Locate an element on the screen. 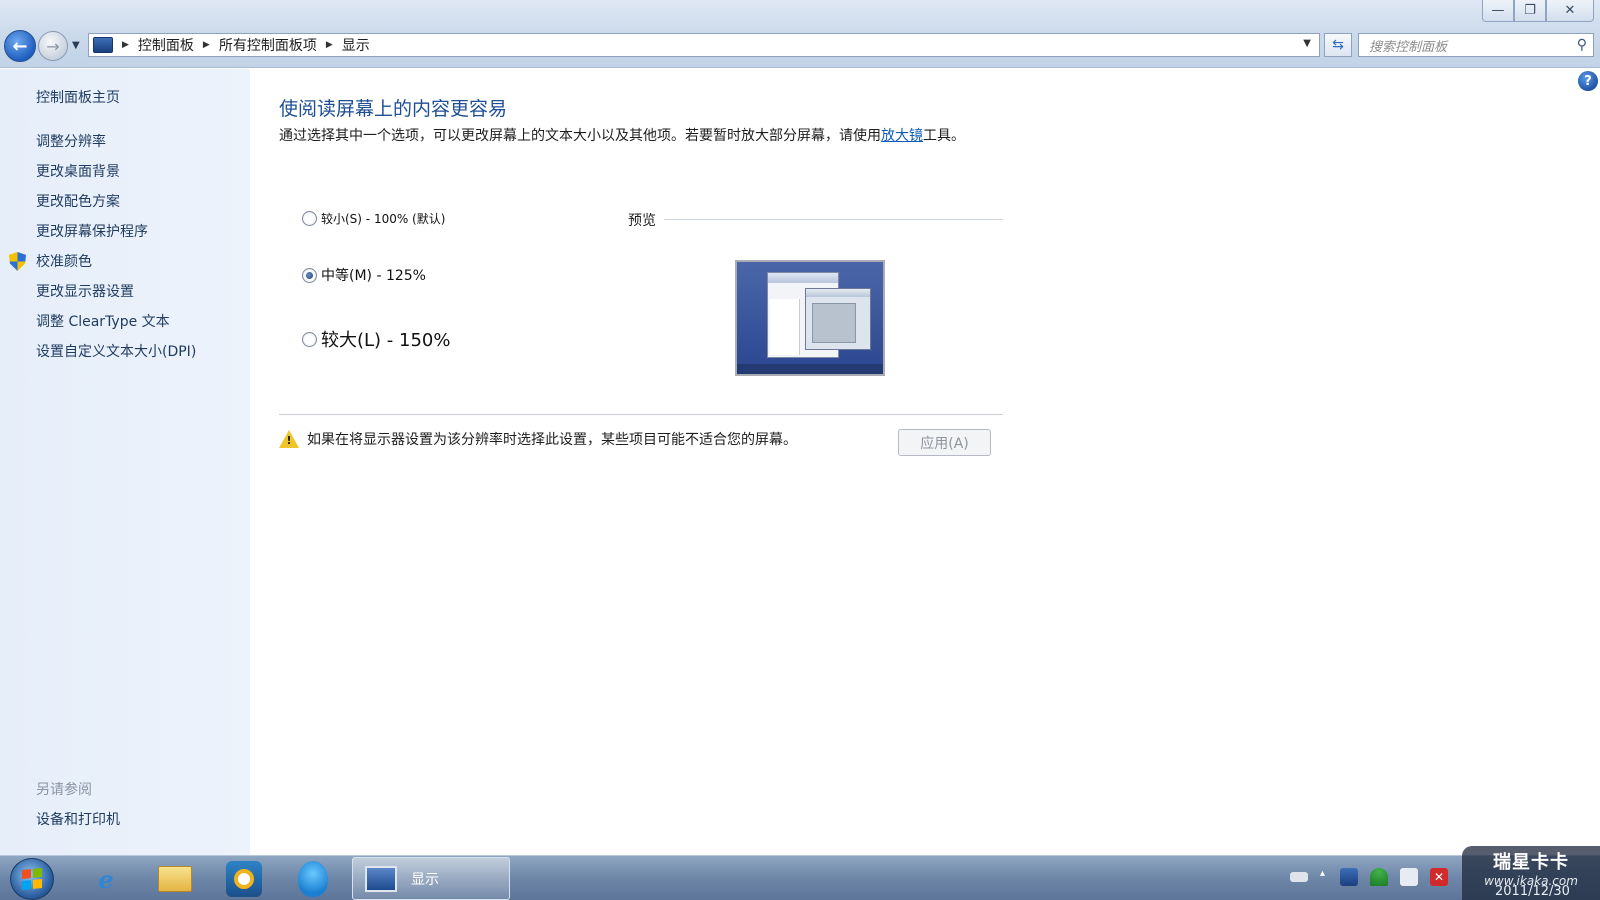 The image size is (1600, 900). search-input: 搜索控制面板 ⚲ is located at coordinates (1476, 45).